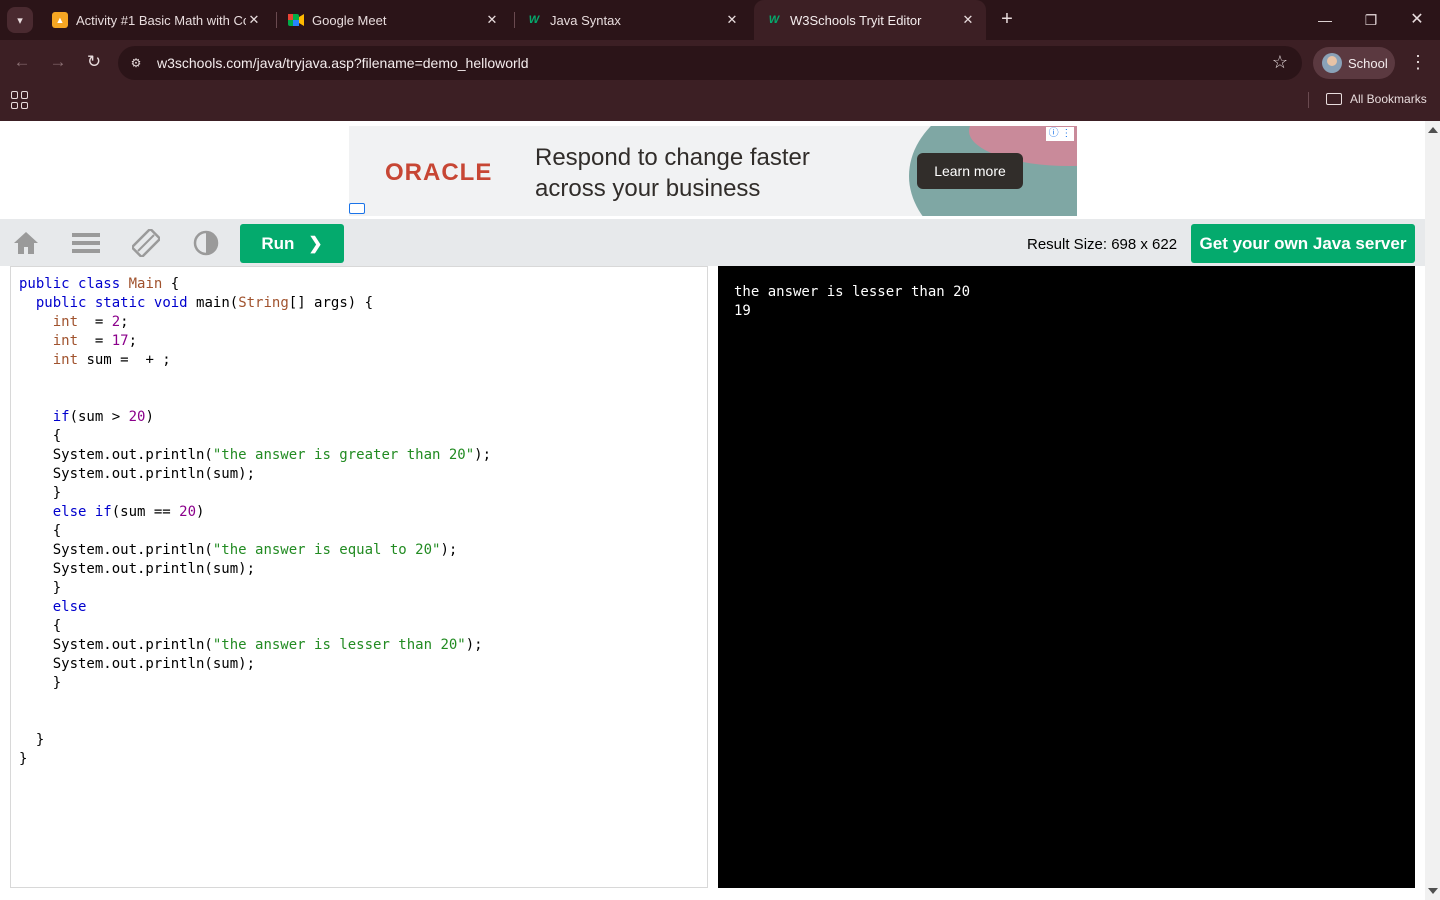 This screenshot has width=1440, height=900. I want to click on close-window-icon: ✕, so click(1417, 20).